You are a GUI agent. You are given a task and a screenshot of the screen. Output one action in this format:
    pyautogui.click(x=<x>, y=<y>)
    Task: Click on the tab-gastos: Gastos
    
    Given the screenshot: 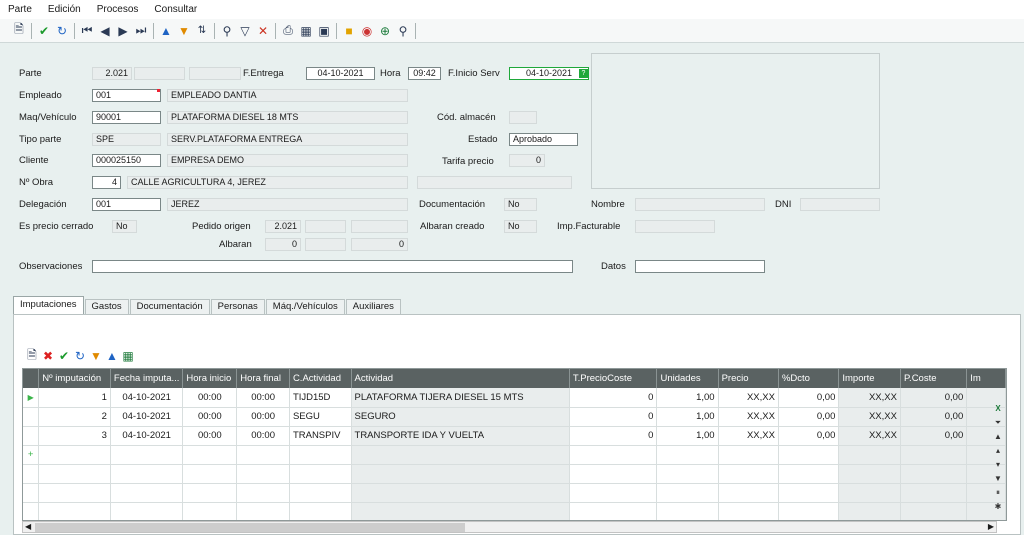 What is the action you would take?
    pyautogui.click(x=106, y=306)
    